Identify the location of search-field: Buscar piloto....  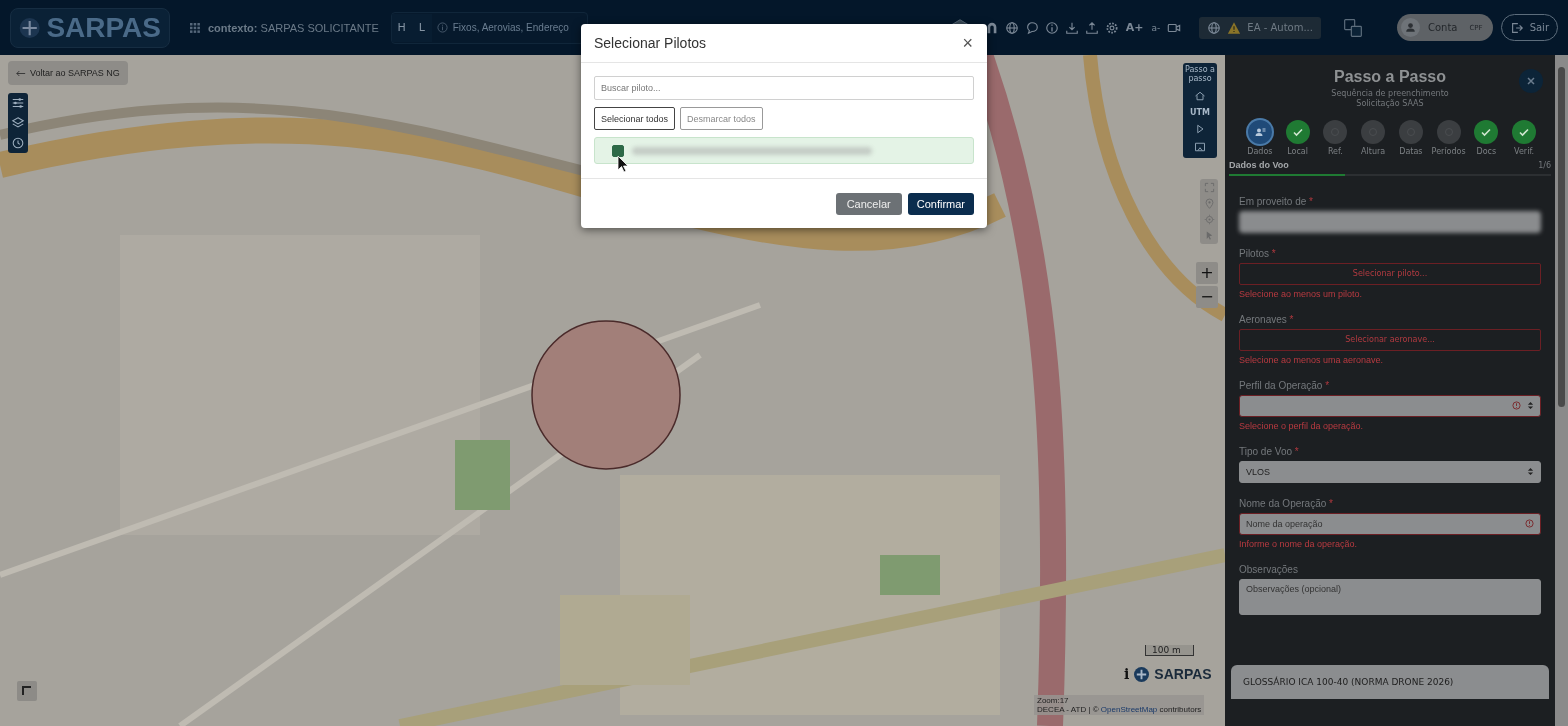
(784, 88).